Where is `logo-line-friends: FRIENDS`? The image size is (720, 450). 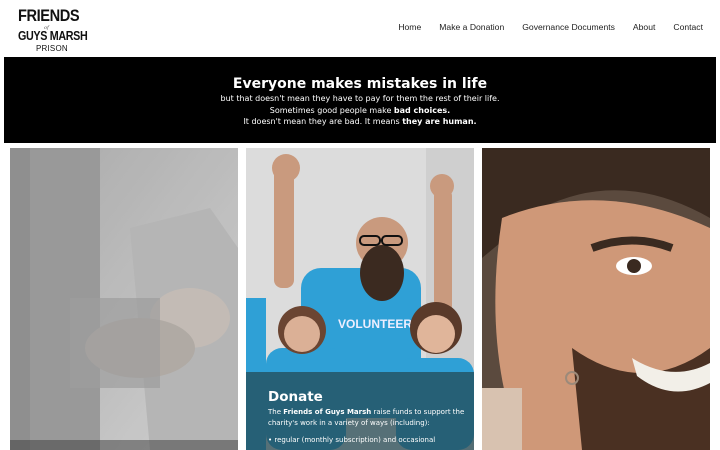
logo-line-friends: FRIENDS is located at coordinates (49, 15).